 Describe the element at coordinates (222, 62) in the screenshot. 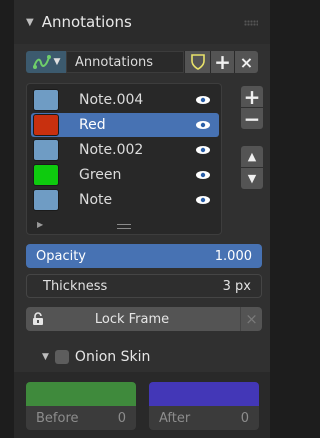

I see `new-annotation-button: +` at that location.